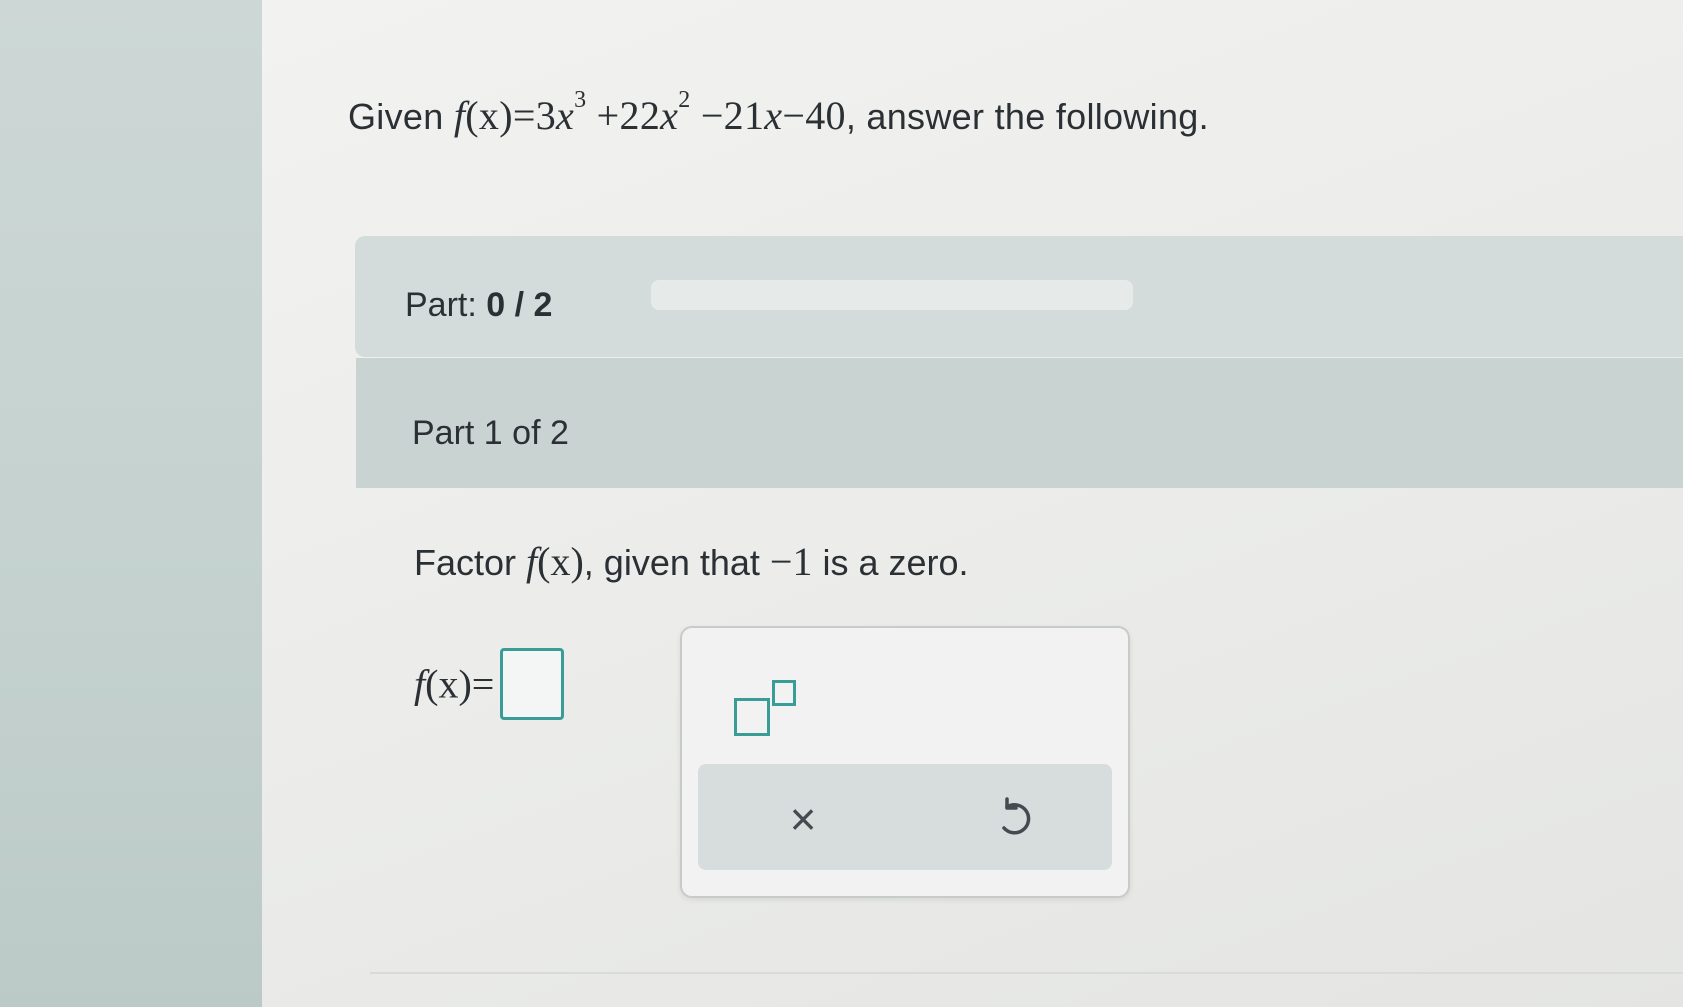  I want to click on term2-var: x, so click(669, 115).